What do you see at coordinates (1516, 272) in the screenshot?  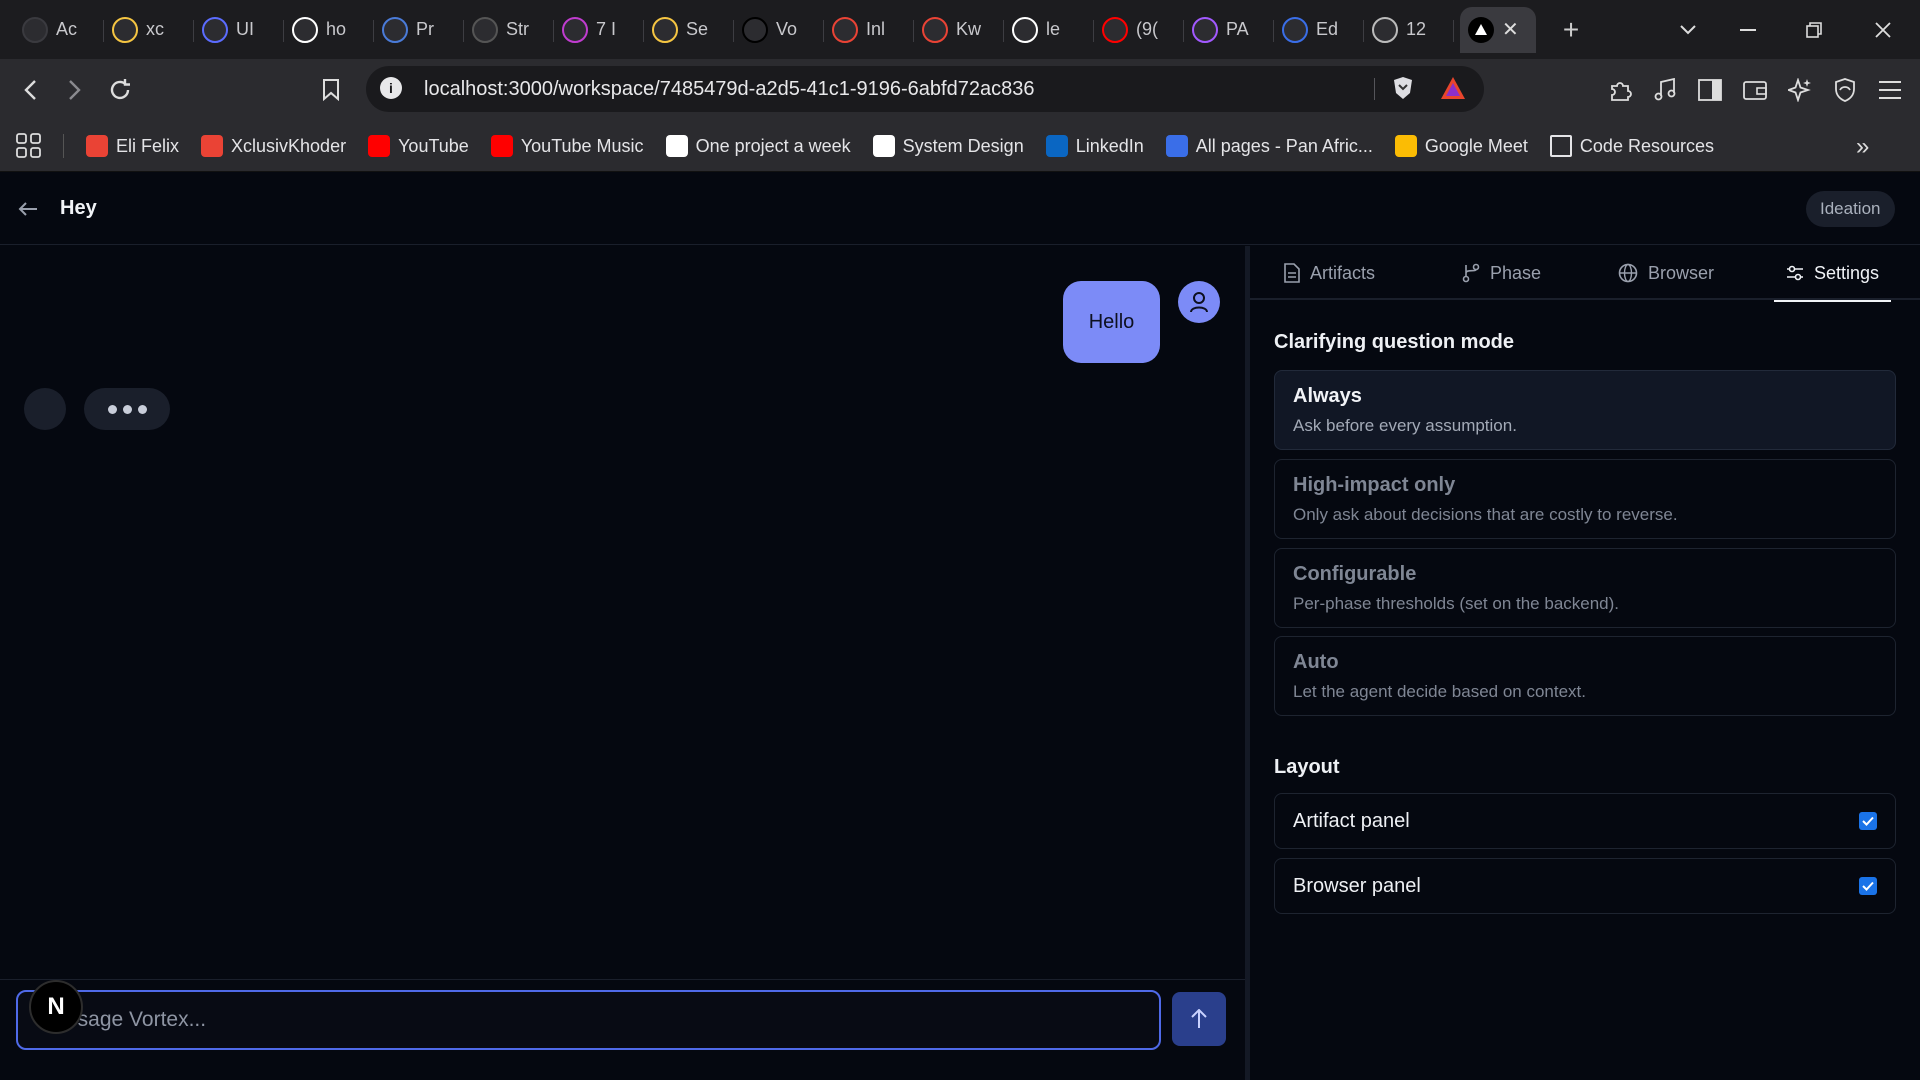 I see `tab-phase-label: Phase` at bounding box center [1516, 272].